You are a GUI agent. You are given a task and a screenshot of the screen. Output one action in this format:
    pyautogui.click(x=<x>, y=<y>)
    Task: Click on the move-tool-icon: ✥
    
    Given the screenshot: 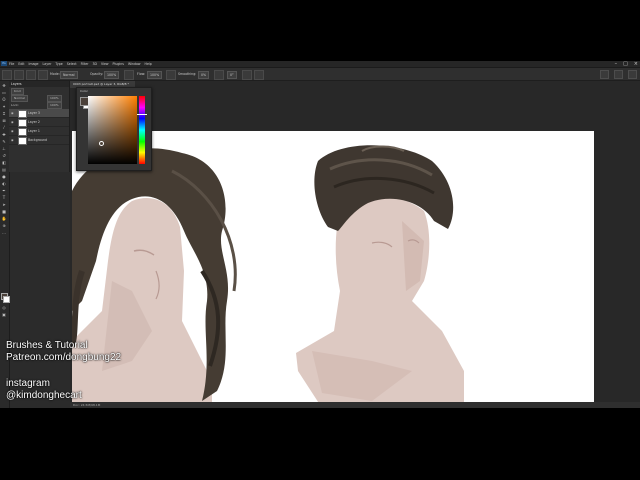 What is the action you would take?
    pyautogui.click(x=4, y=85)
    